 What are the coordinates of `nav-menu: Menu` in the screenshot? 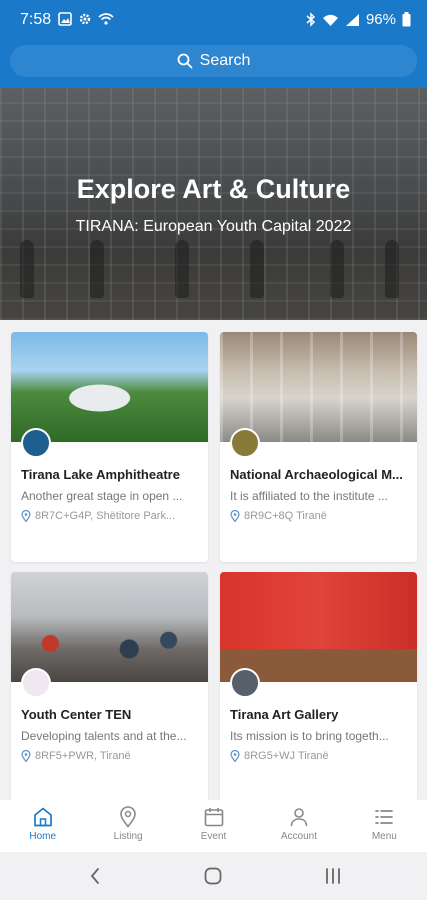 It's located at (384, 826).